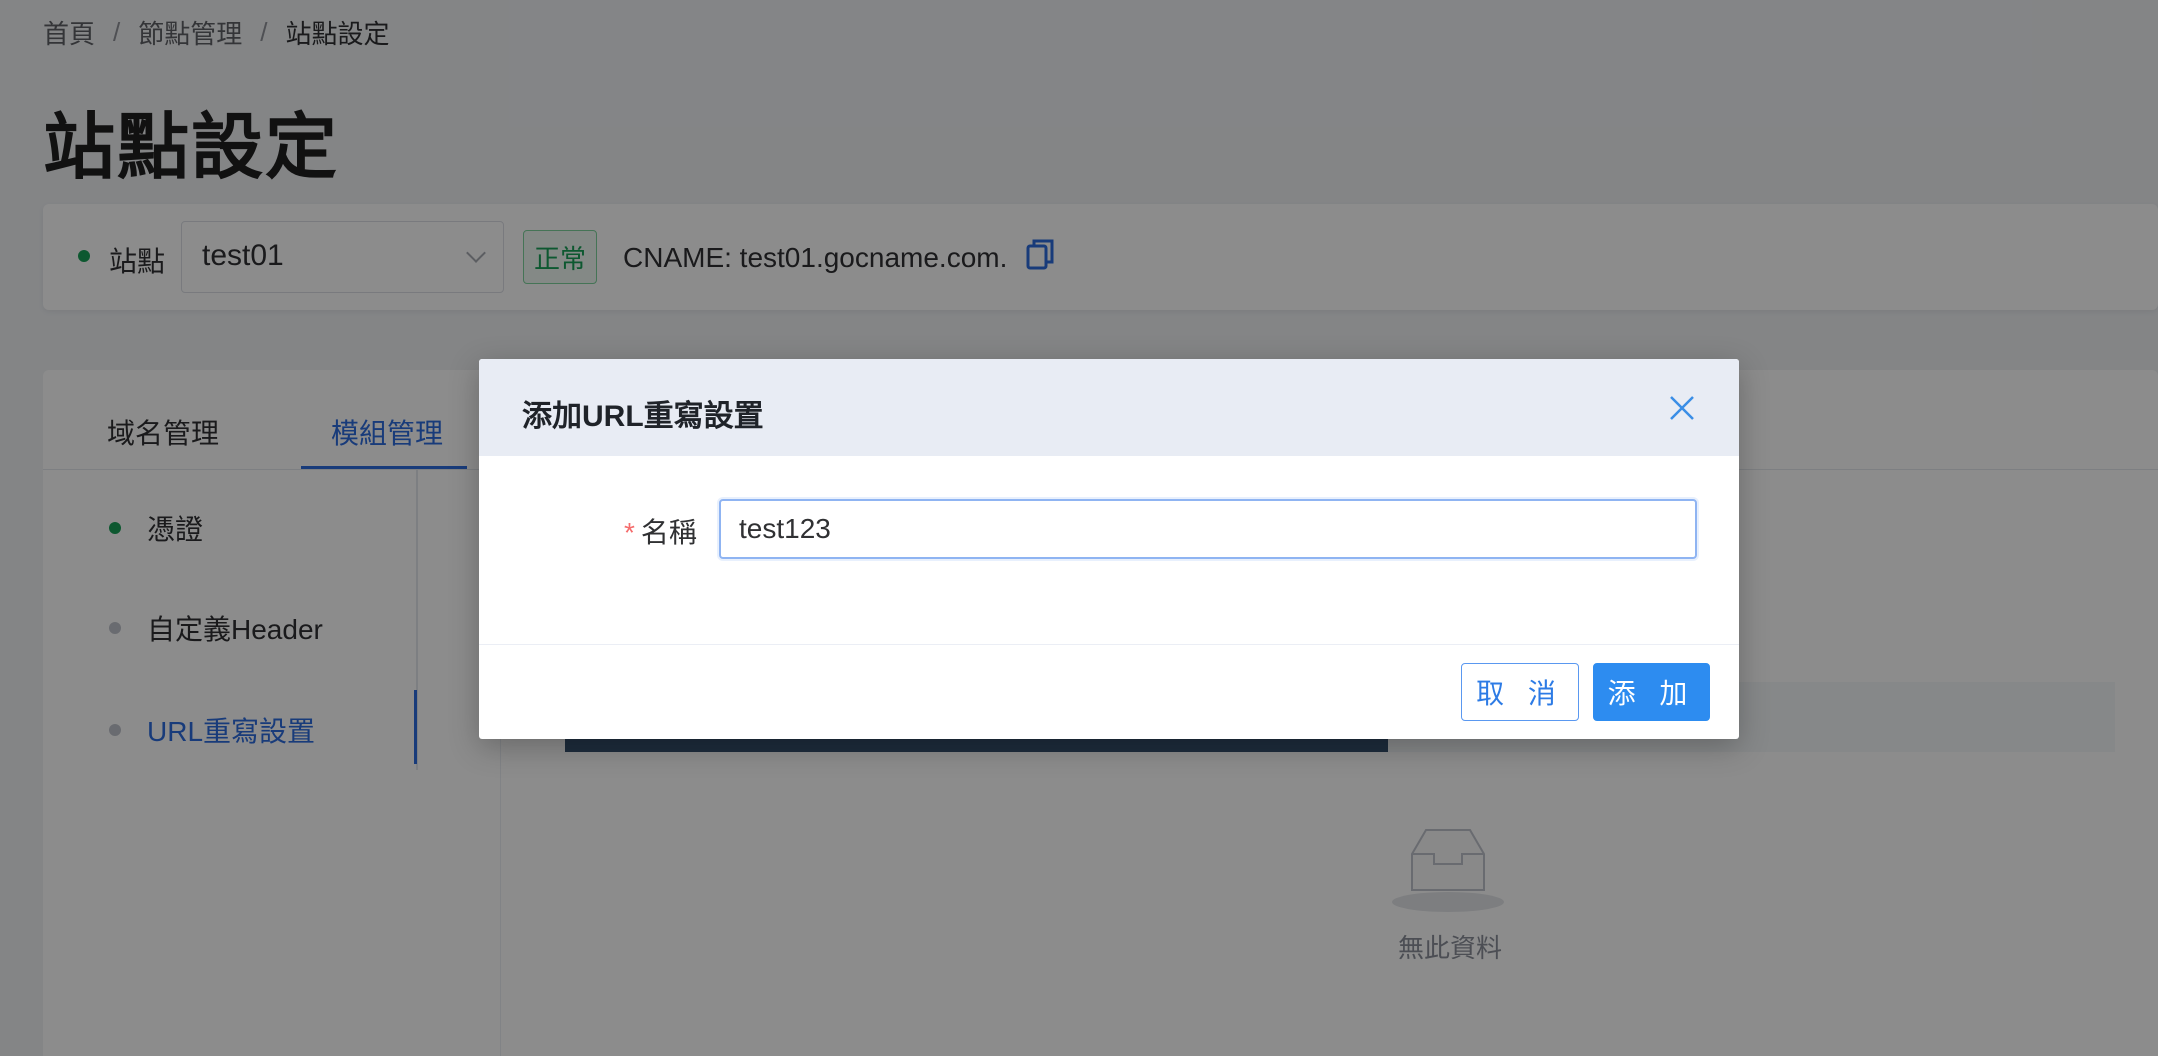 The height and width of the screenshot is (1056, 2158). What do you see at coordinates (1109, 644) in the screenshot?
I see `dialog-divider` at bounding box center [1109, 644].